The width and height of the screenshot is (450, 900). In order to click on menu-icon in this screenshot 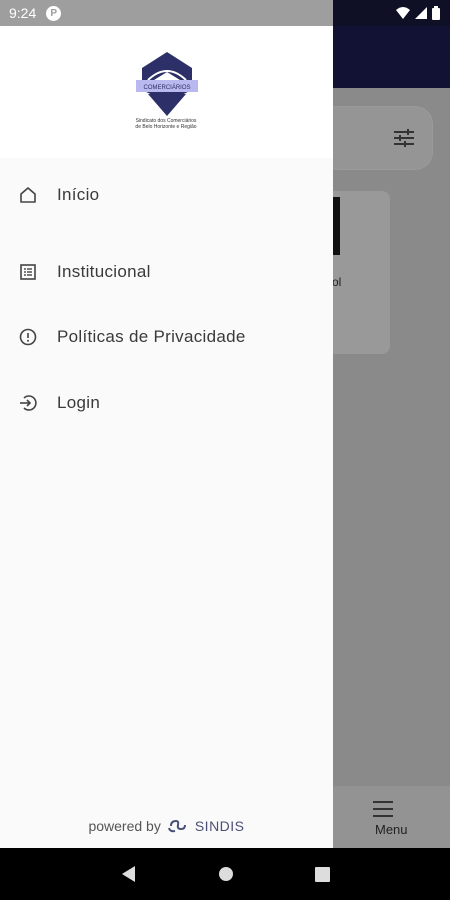, I will do `click(383, 809)`.